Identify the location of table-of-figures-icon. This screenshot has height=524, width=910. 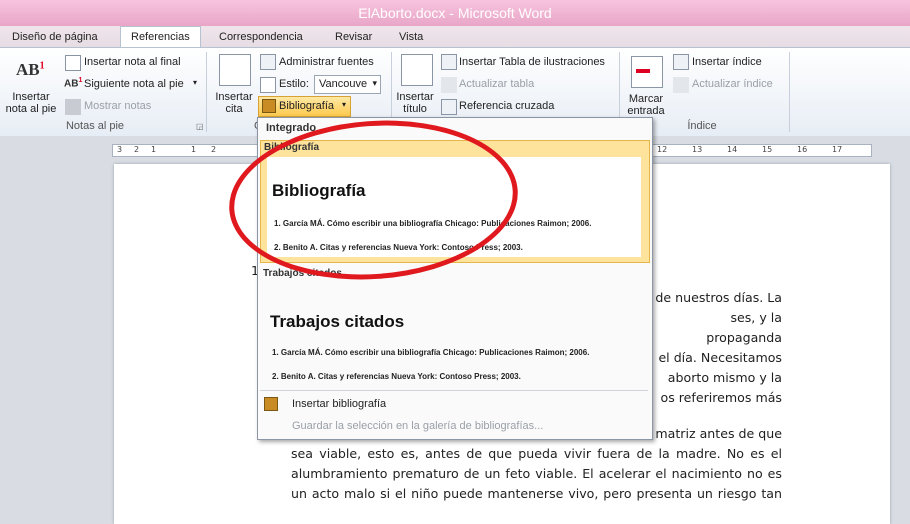
(449, 62).